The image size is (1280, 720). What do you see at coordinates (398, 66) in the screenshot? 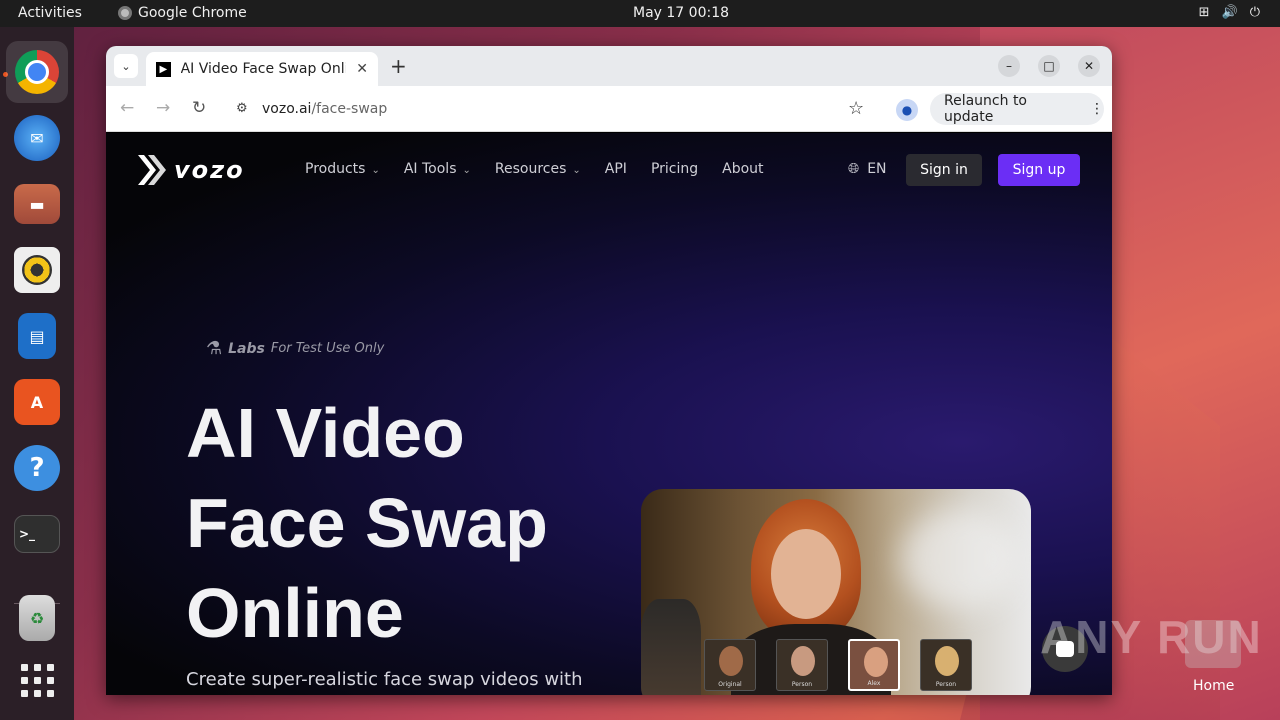
I see `new-tab-button: +` at bounding box center [398, 66].